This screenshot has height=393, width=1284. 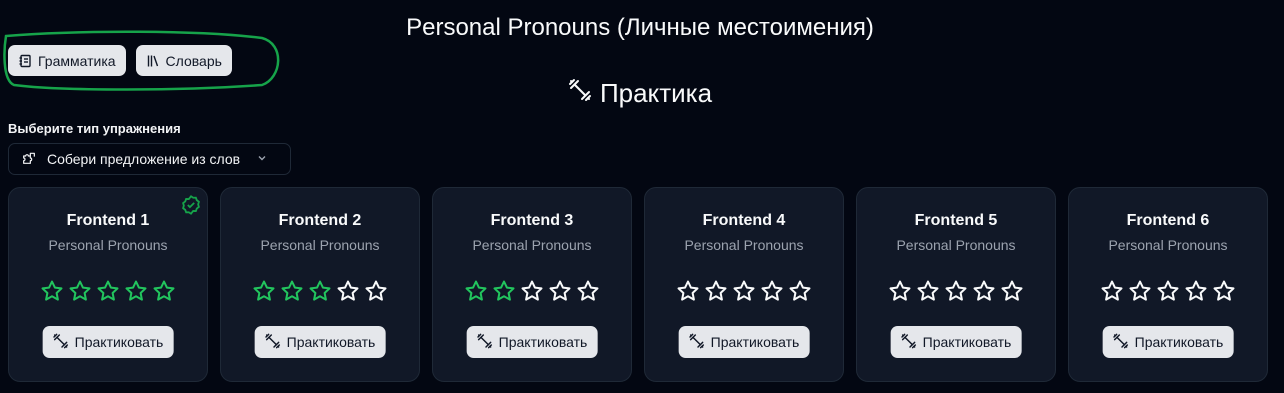 I want to click on card-title: Frontend 2, so click(x=320, y=220).